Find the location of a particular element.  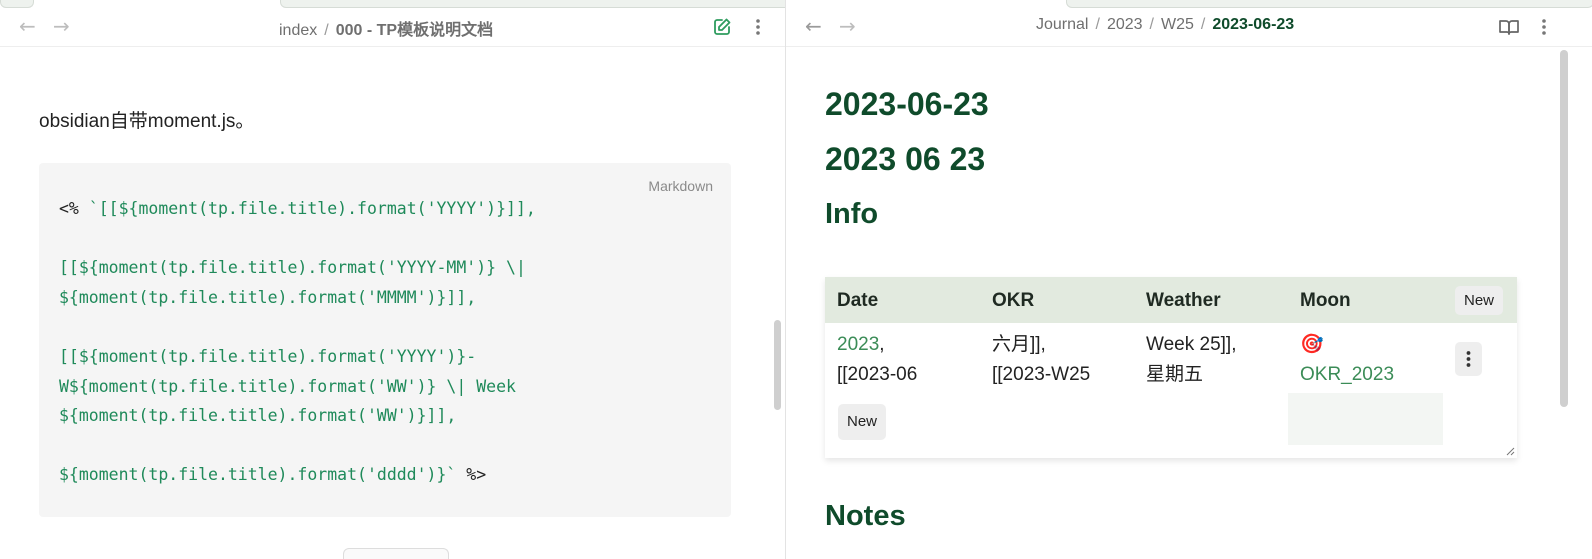

code-token: <% is located at coordinates (74, 208).